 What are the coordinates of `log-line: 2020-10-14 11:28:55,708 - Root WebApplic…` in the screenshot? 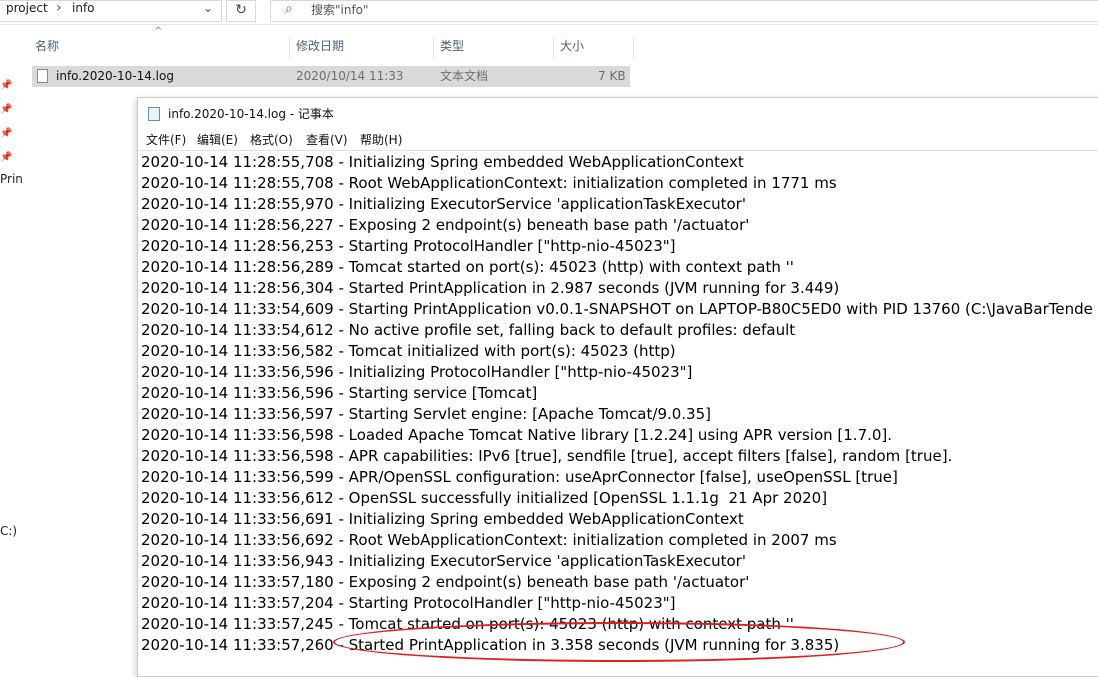 It's located at (489, 183).